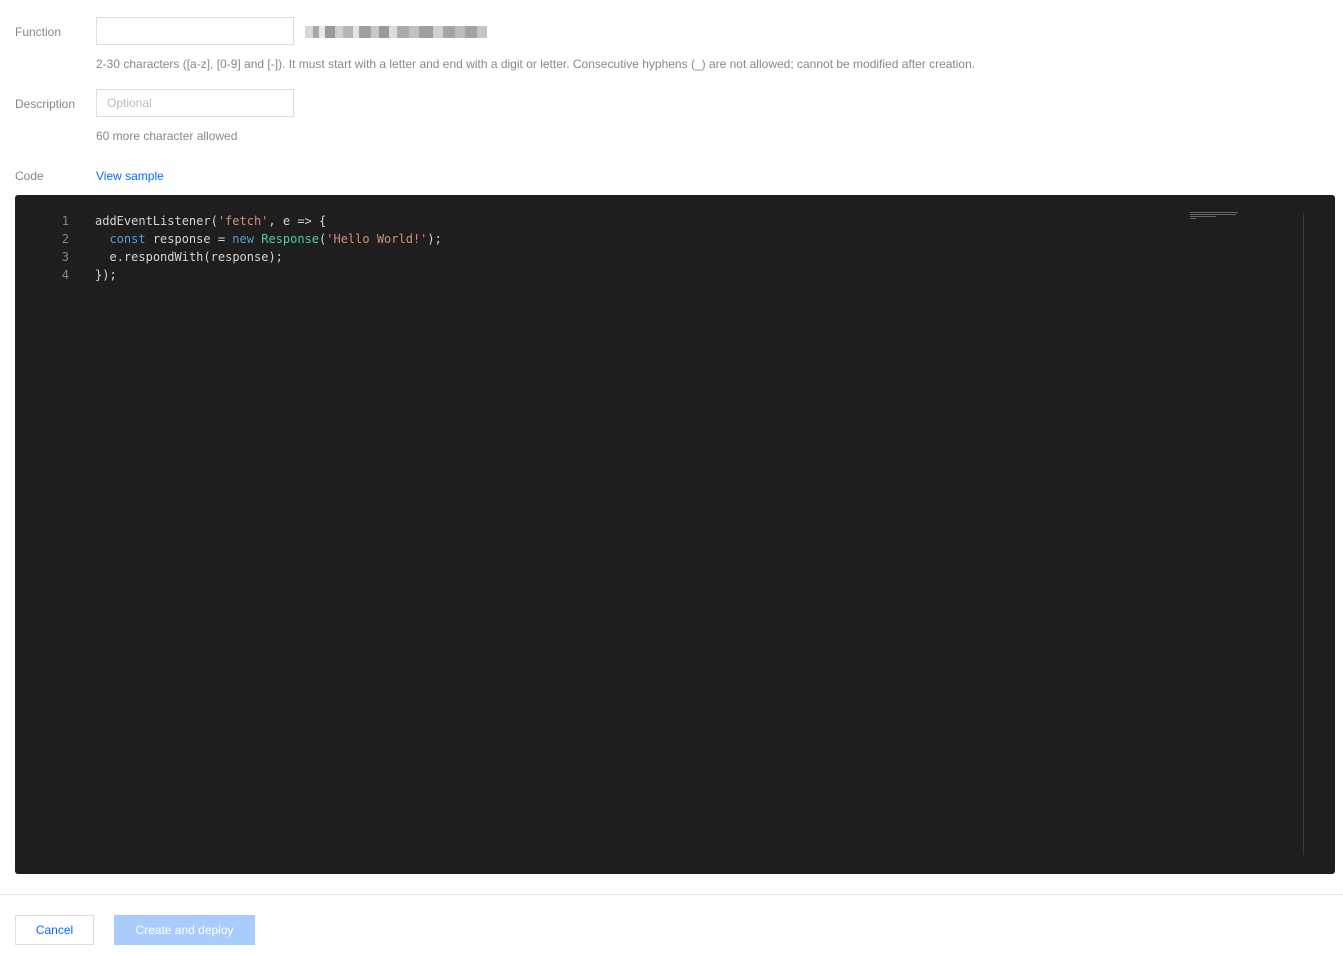 Image resolution: width=1343 pixels, height=955 pixels. I want to click on code-line: 3 e.respondWith(response);, so click(228, 257).